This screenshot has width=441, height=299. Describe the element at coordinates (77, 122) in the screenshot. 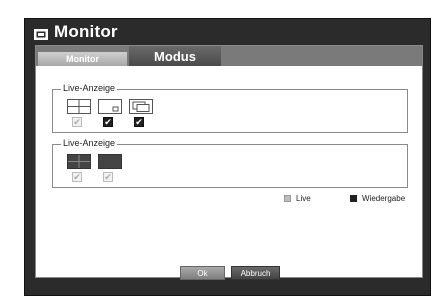

I see `checkbox-grid-layout: ✔` at that location.